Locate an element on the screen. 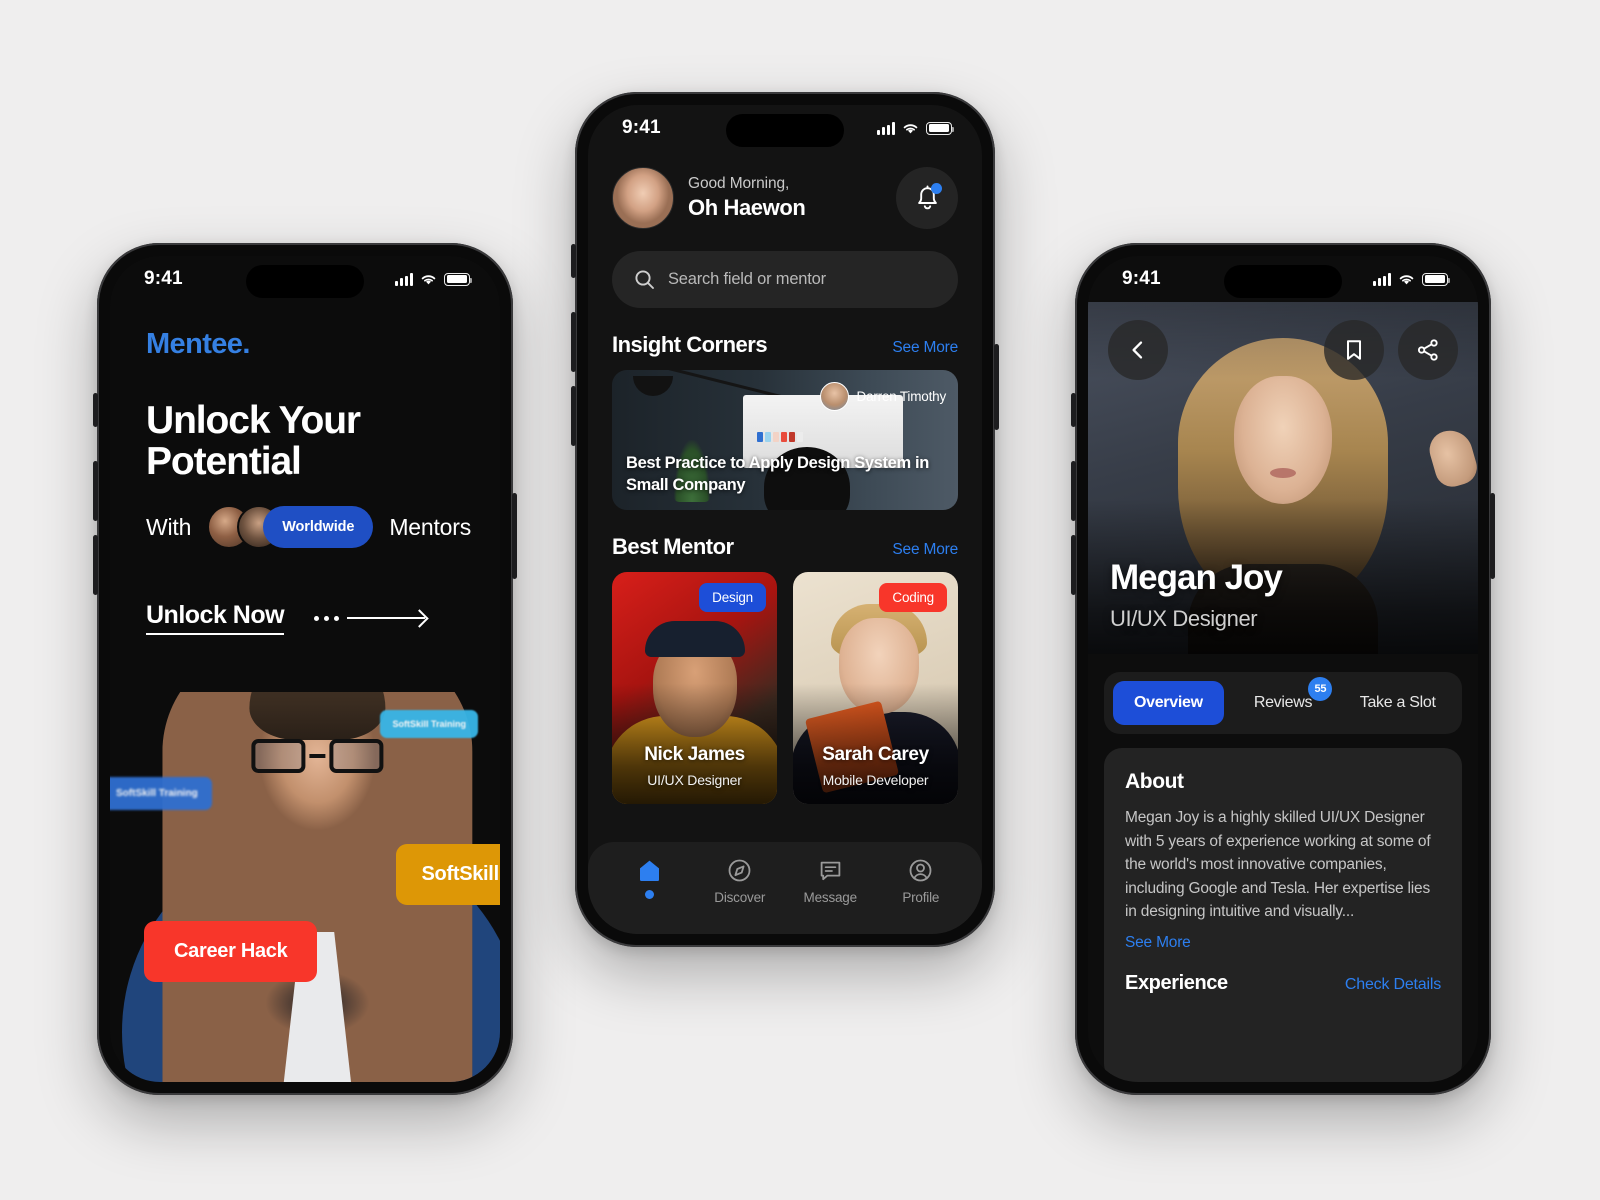  tab-home is located at coordinates (649, 878).